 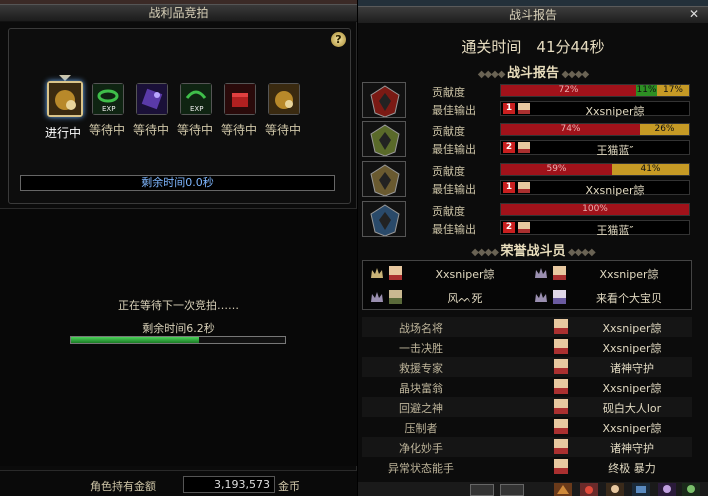 I want to click on title-holder-name: 终极 暴力, so click(x=632, y=468).